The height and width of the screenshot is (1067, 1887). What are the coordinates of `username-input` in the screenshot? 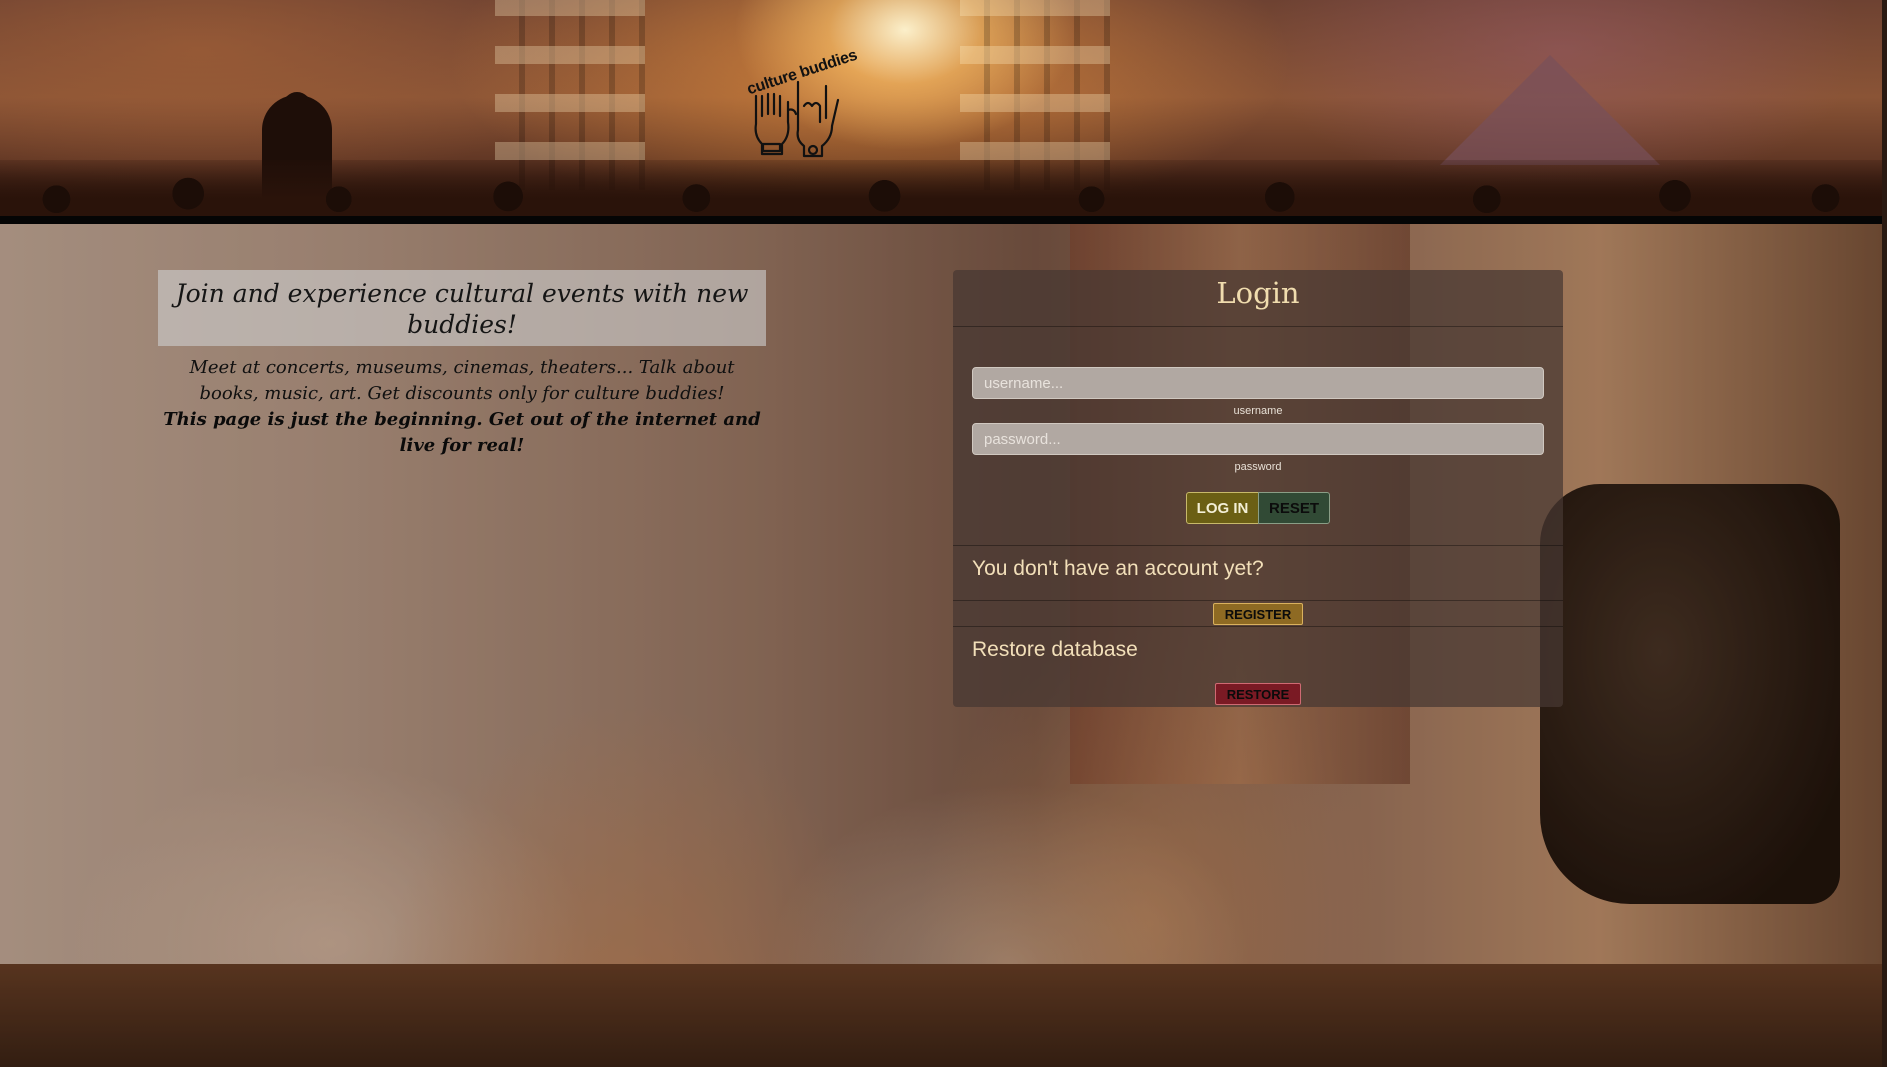 It's located at (1258, 383).